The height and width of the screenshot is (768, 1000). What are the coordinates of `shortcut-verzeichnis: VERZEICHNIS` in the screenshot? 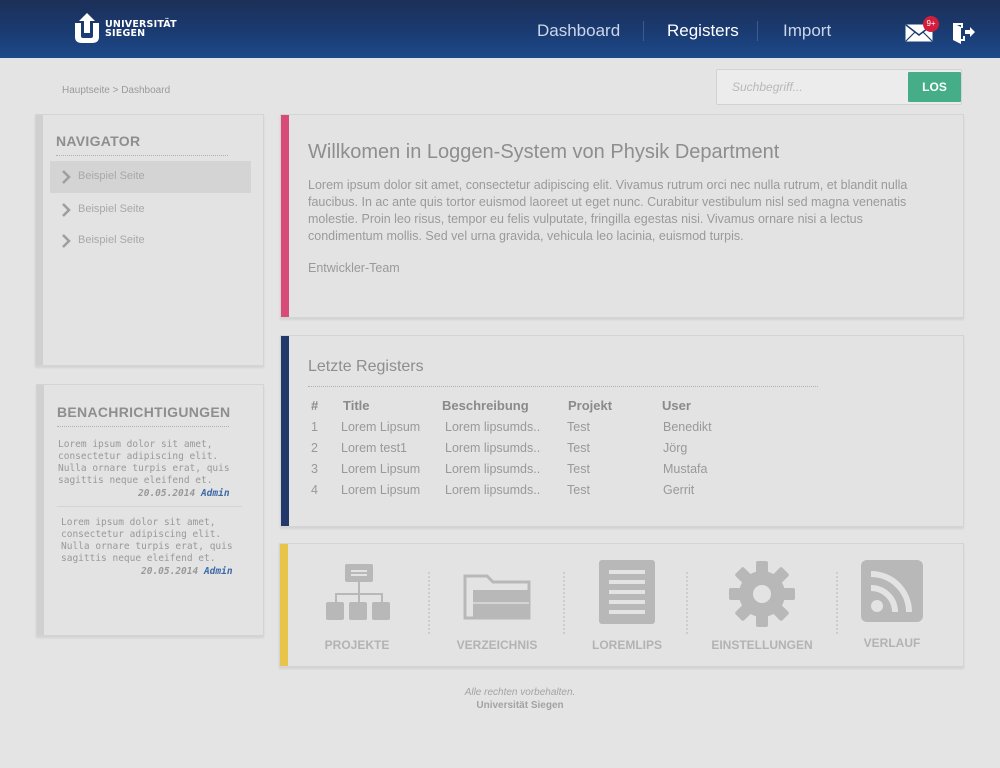 It's located at (497, 612).